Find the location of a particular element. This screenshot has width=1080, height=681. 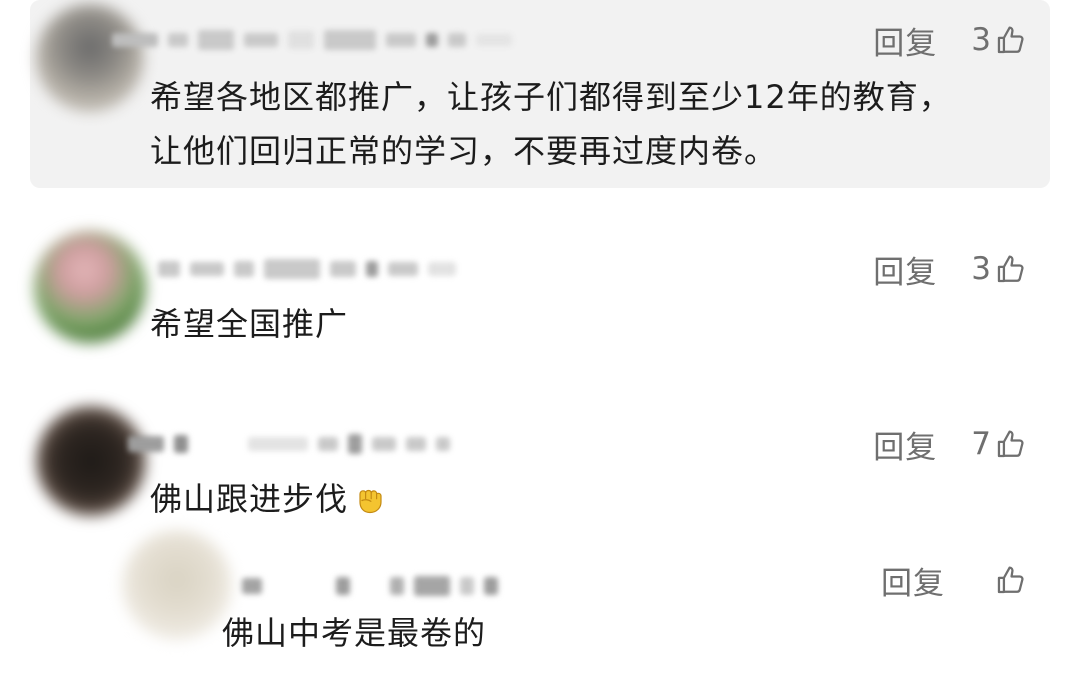

comment-text: 佛山中考是最卷的 is located at coordinates (354, 633).